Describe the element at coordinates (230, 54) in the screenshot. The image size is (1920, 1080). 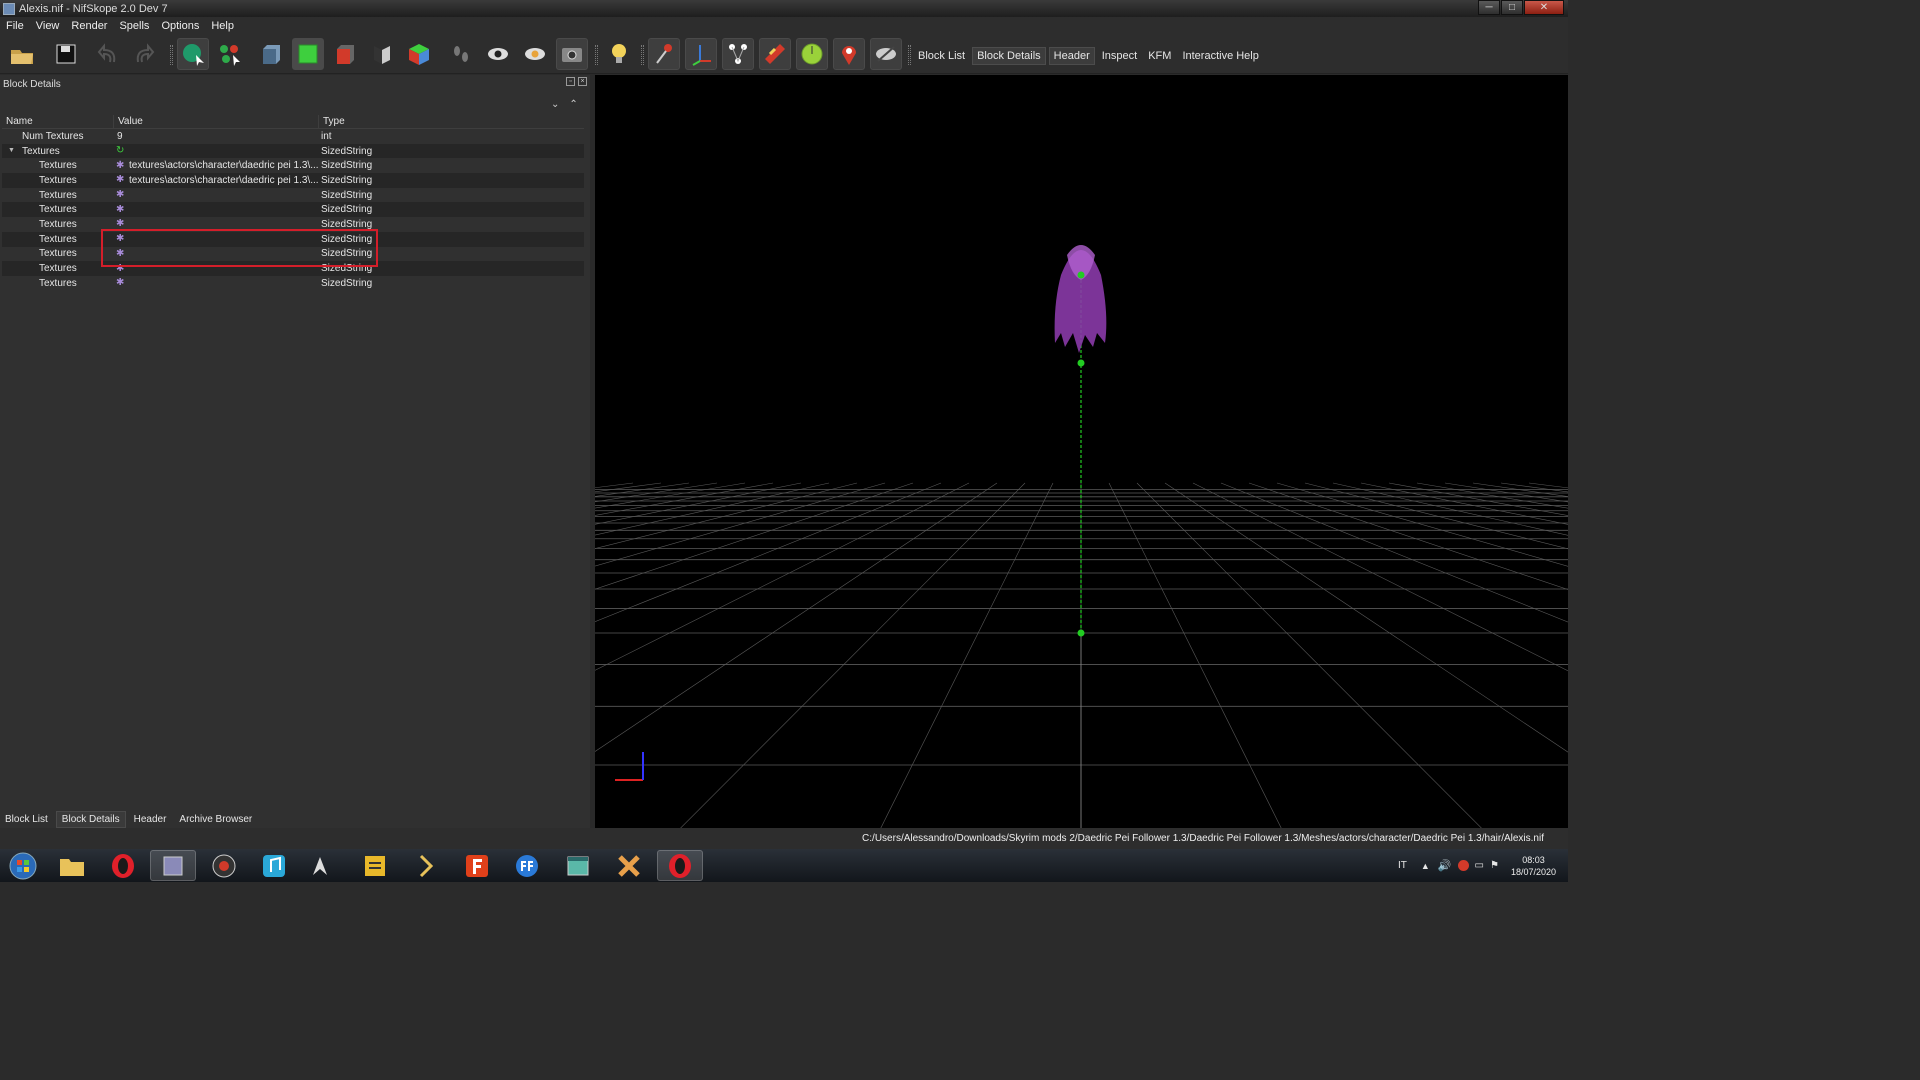
I see `select-vertex-icon` at that location.